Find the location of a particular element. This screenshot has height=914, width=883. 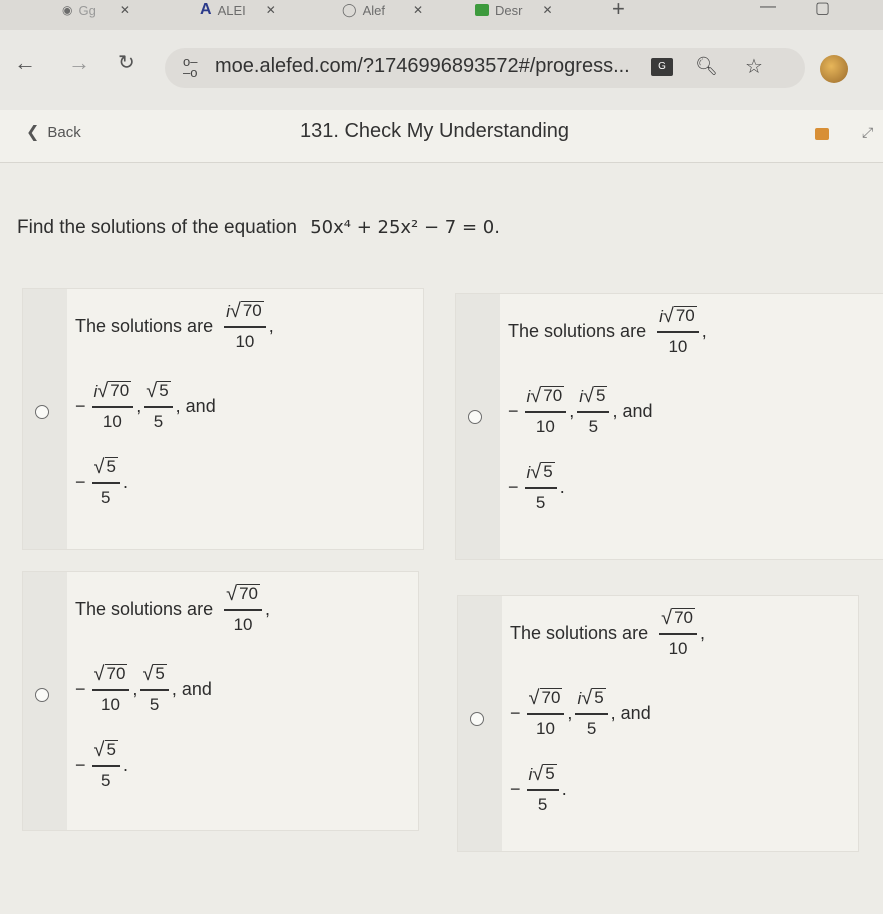

square-root: √ 70 is located at coordinates (680, 316).